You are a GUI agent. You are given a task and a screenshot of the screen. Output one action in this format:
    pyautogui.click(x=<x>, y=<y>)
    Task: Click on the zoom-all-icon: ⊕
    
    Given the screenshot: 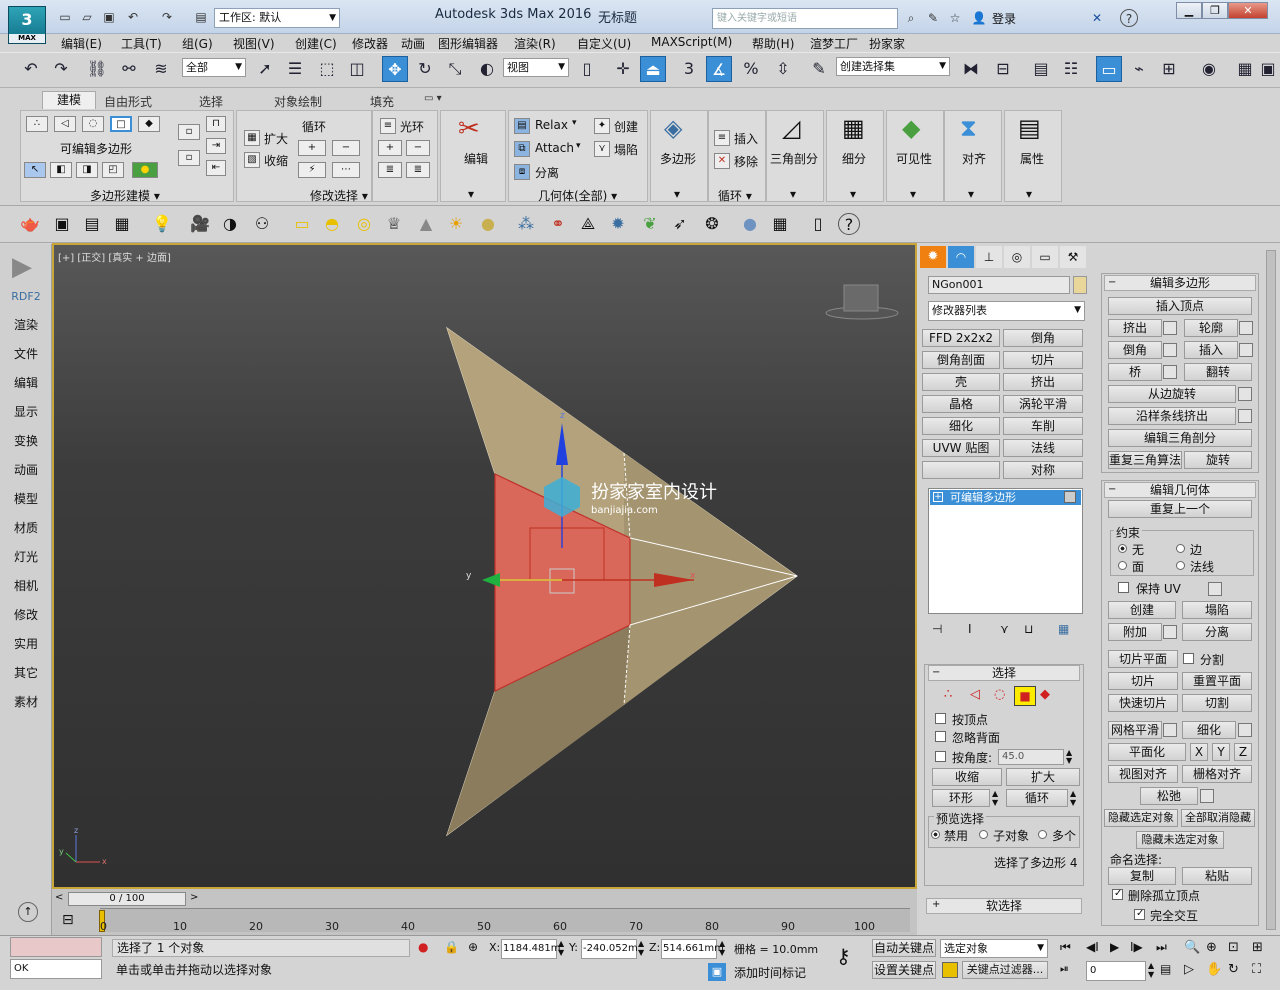 What is the action you would take?
    pyautogui.click(x=1211, y=947)
    